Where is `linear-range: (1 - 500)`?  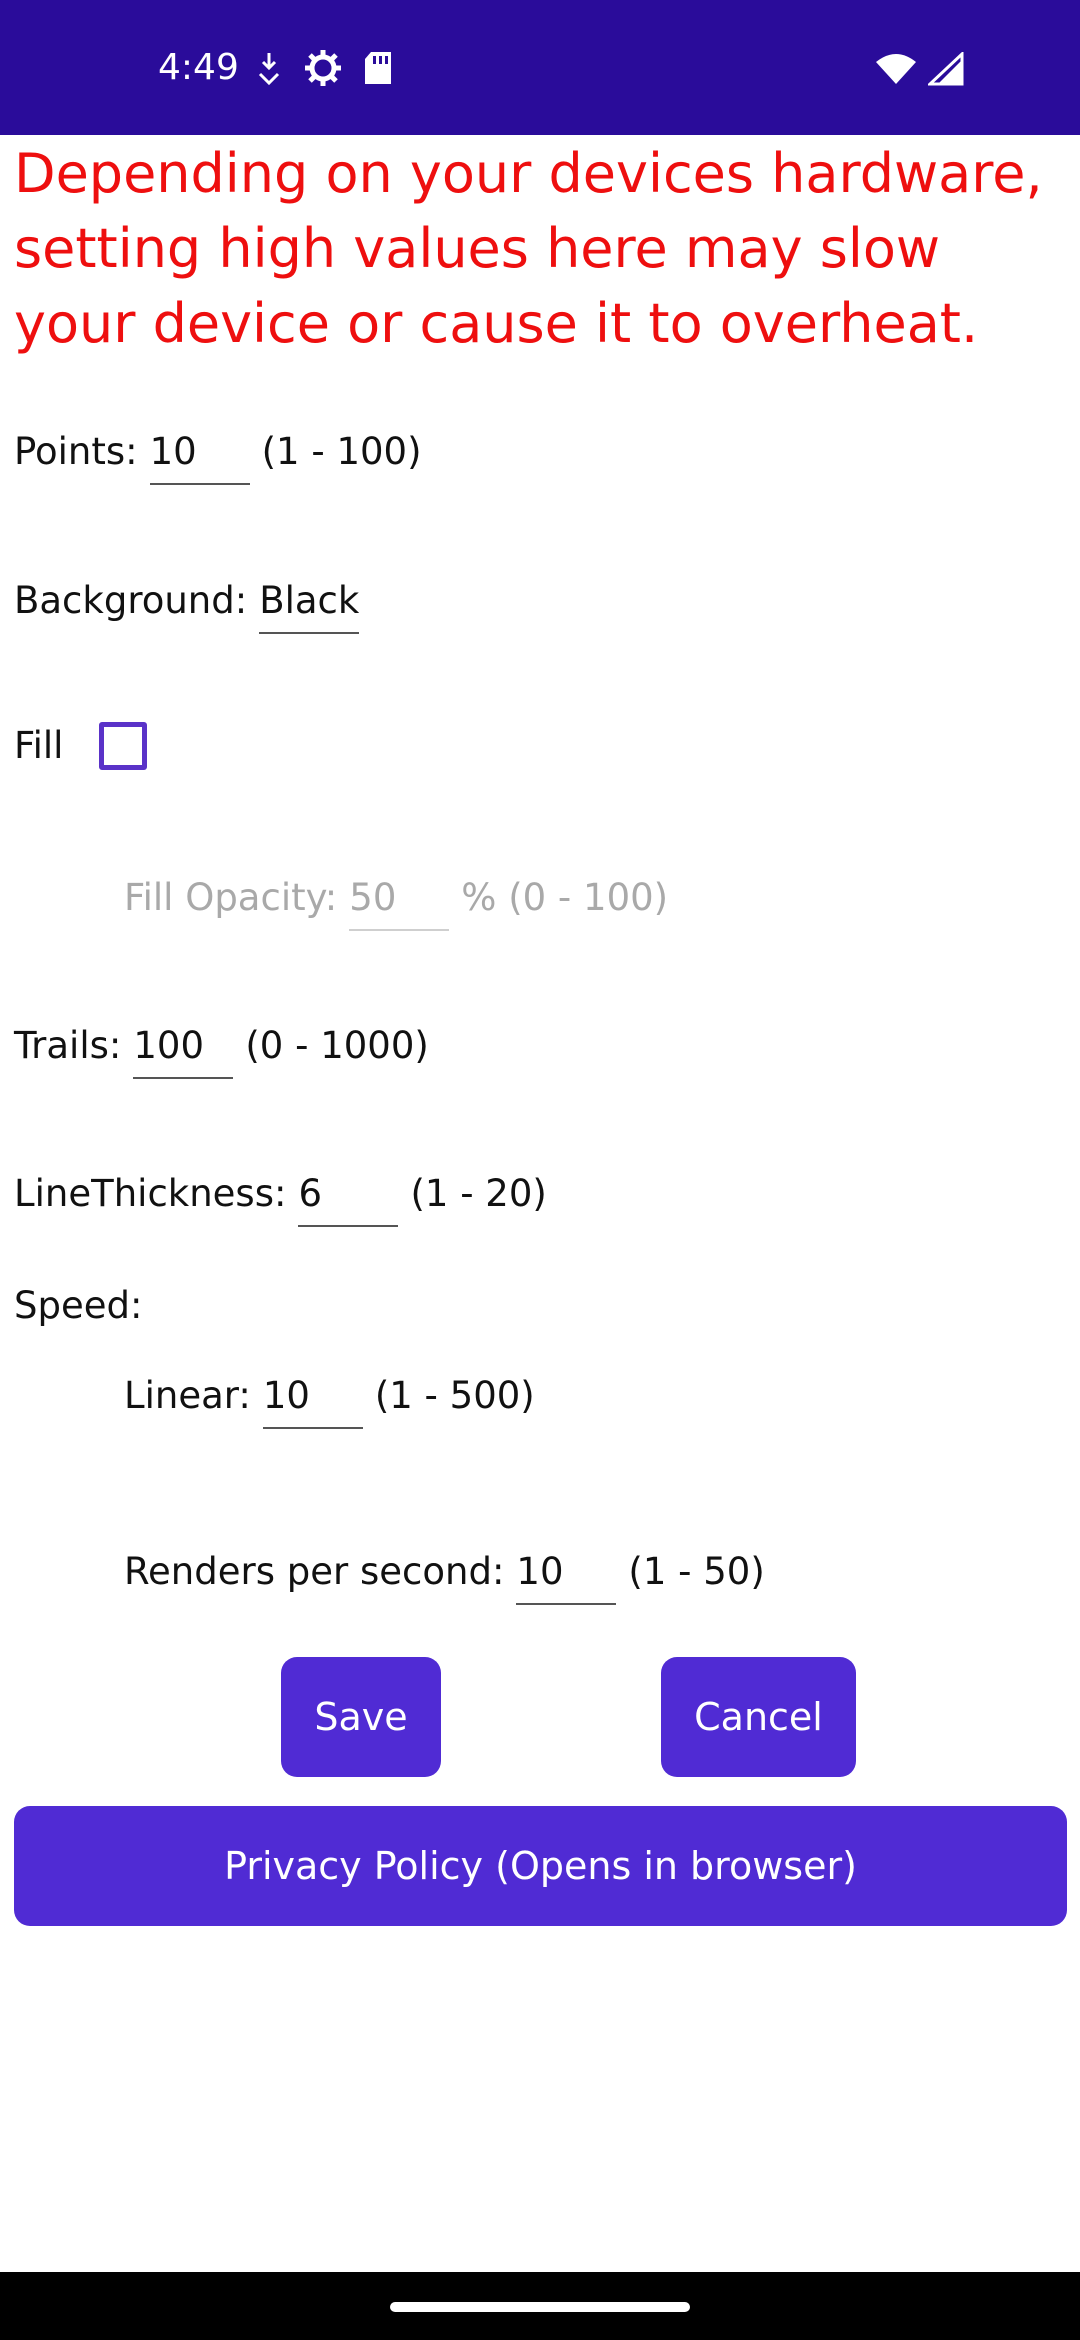
linear-range: (1 - 500) is located at coordinates (454, 1395).